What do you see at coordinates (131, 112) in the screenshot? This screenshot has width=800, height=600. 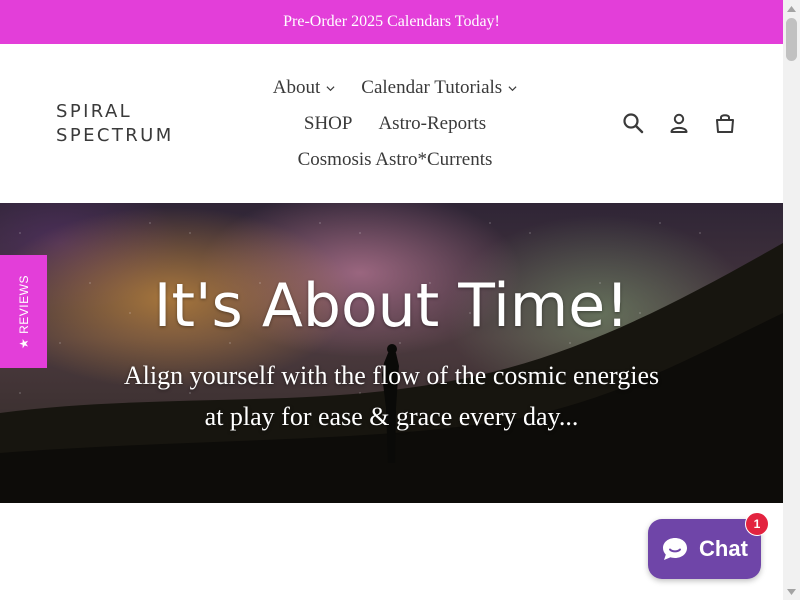 I see `logo-line-1: SPIRAL` at bounding box center [131, 112].